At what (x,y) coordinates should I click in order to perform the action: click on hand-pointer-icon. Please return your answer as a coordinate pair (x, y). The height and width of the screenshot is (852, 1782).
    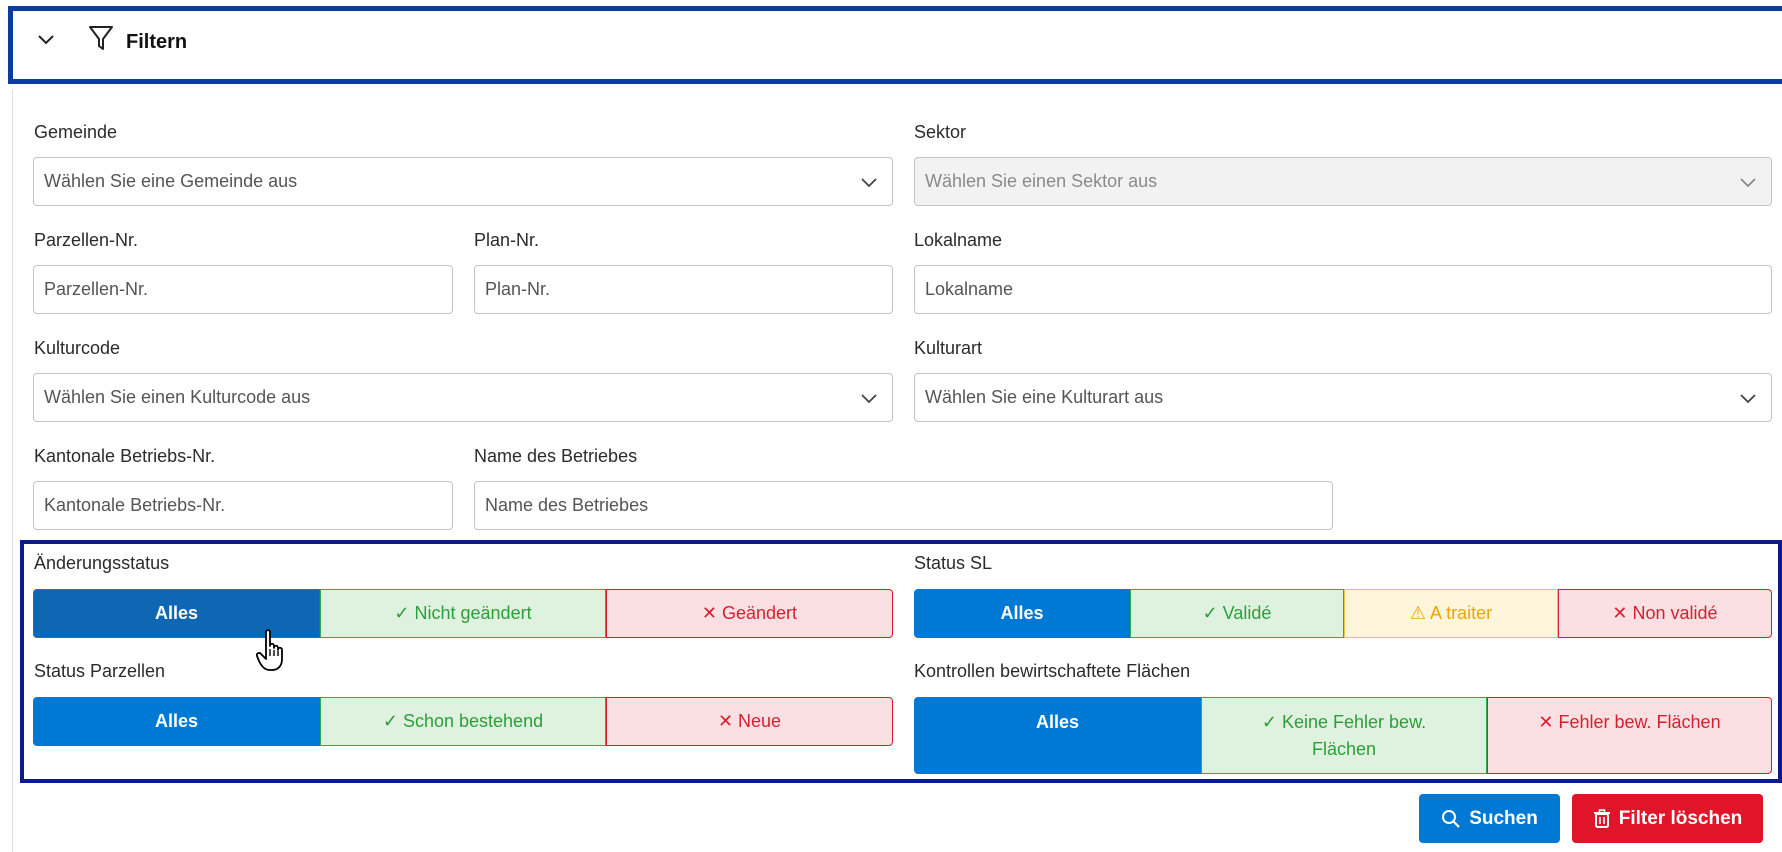
    Looking at the image, I should click on (269, 650).